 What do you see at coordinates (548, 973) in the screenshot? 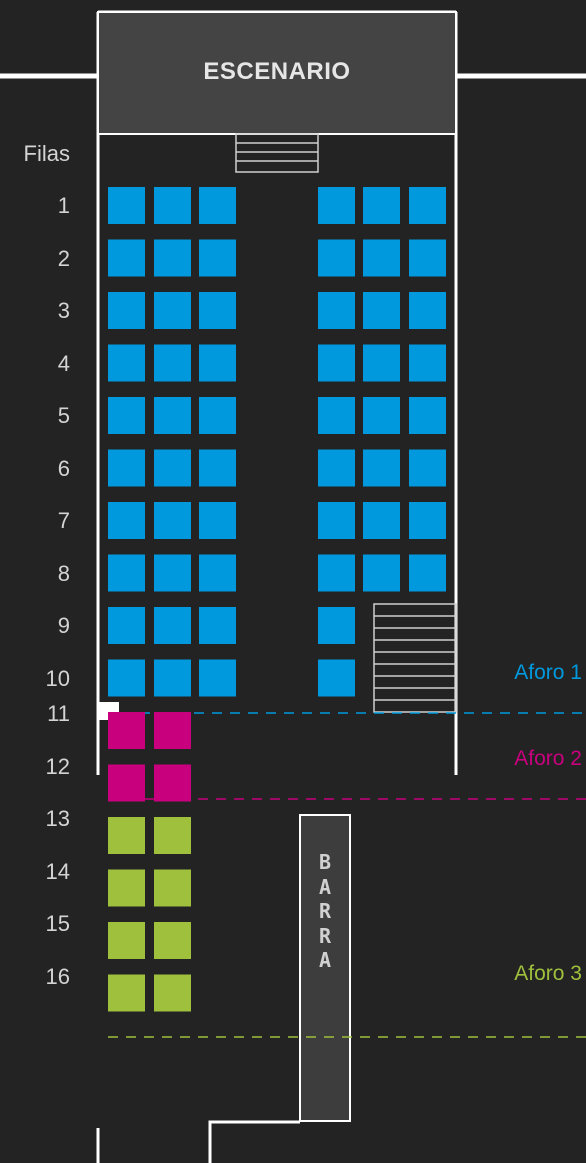
I see `aforo-3-label: Aforo 3` at bounding box center [548, 973].